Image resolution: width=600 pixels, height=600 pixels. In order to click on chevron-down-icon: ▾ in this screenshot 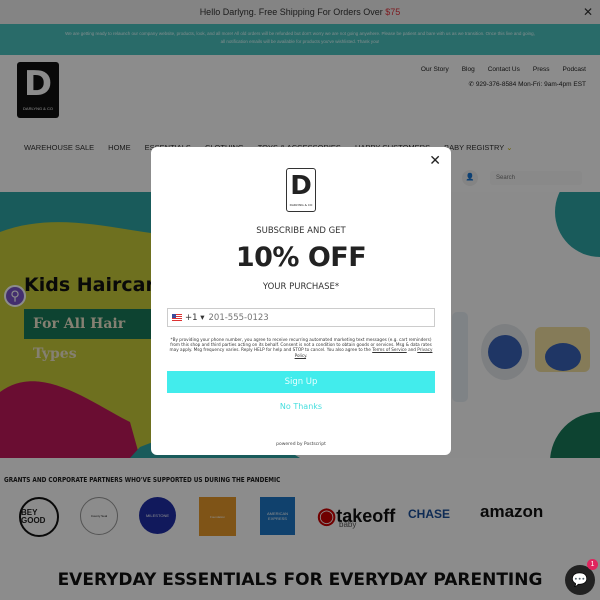, I will do `click(201, 317)`.